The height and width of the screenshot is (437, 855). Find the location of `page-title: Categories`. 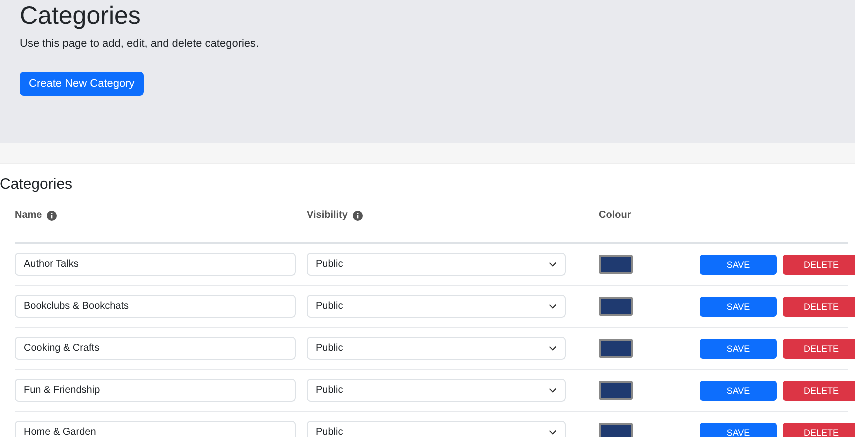

page-title: Categories is located at coordinates (81, 16).